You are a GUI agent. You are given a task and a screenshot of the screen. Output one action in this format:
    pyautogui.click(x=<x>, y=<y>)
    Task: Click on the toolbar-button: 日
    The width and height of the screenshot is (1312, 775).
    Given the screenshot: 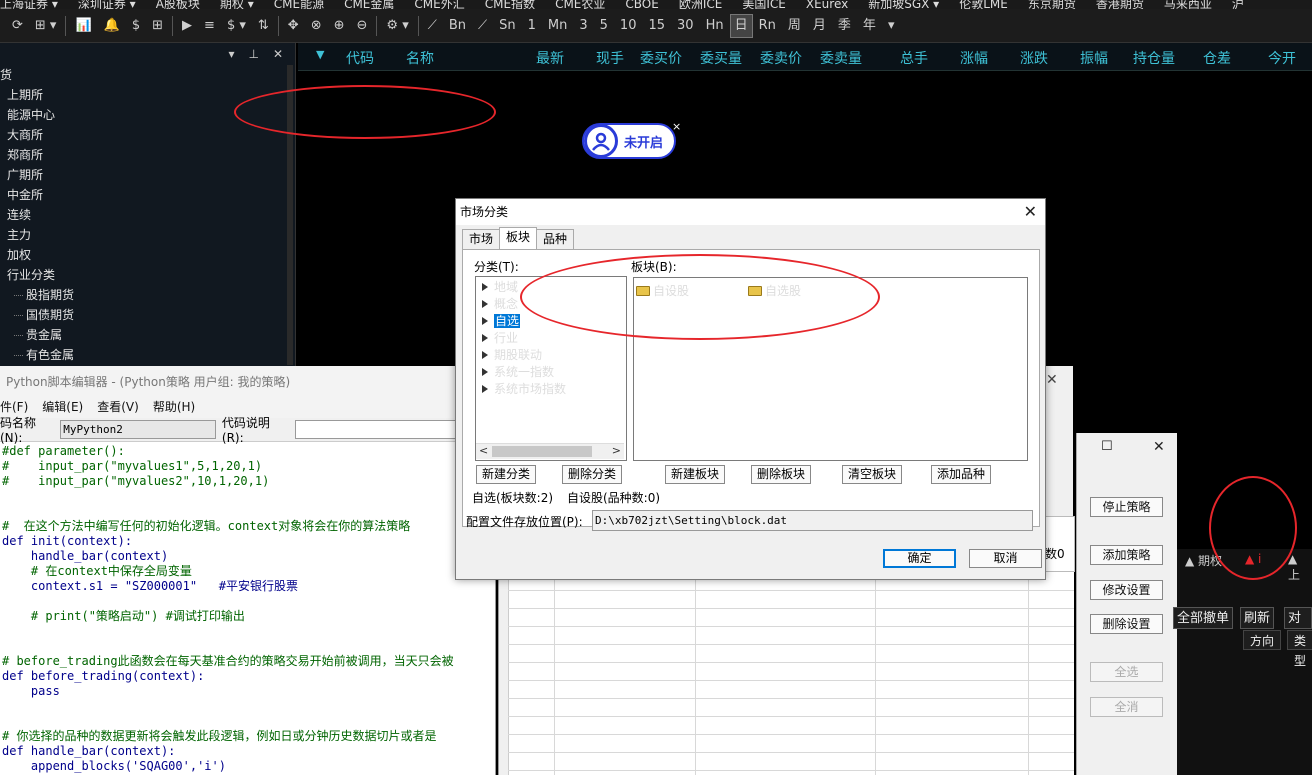 What is the action you would take?
    pyautogui.click(x=741, y=25)
    